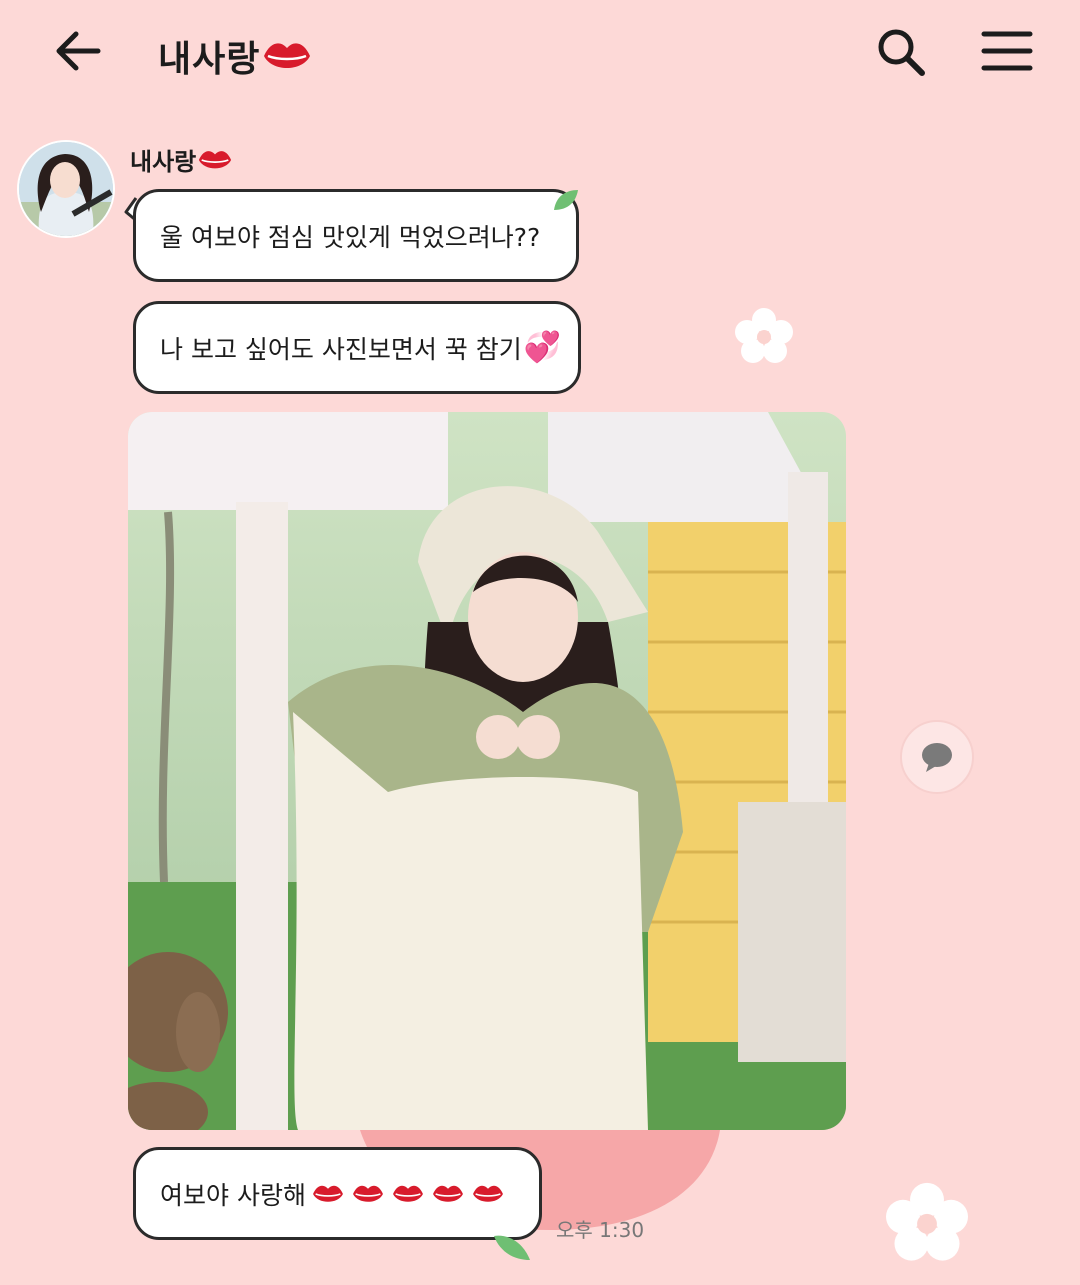  I want to click on sender-name: 내사랑, so click(182, 159).